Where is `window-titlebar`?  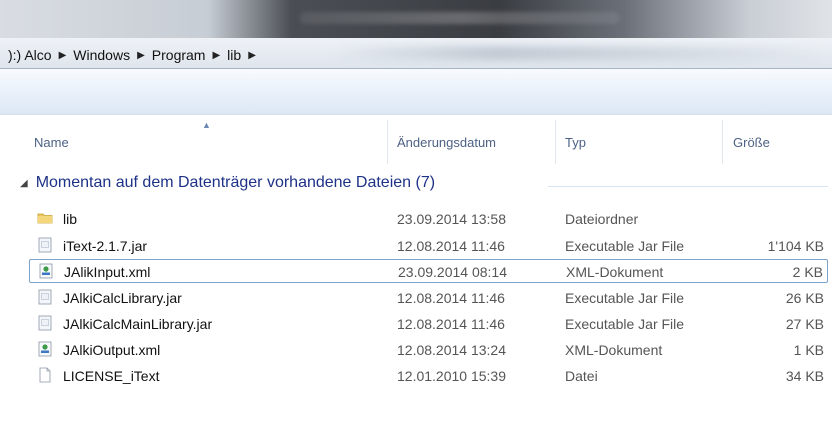 window-titlebar is located at coordinates (416, 19).